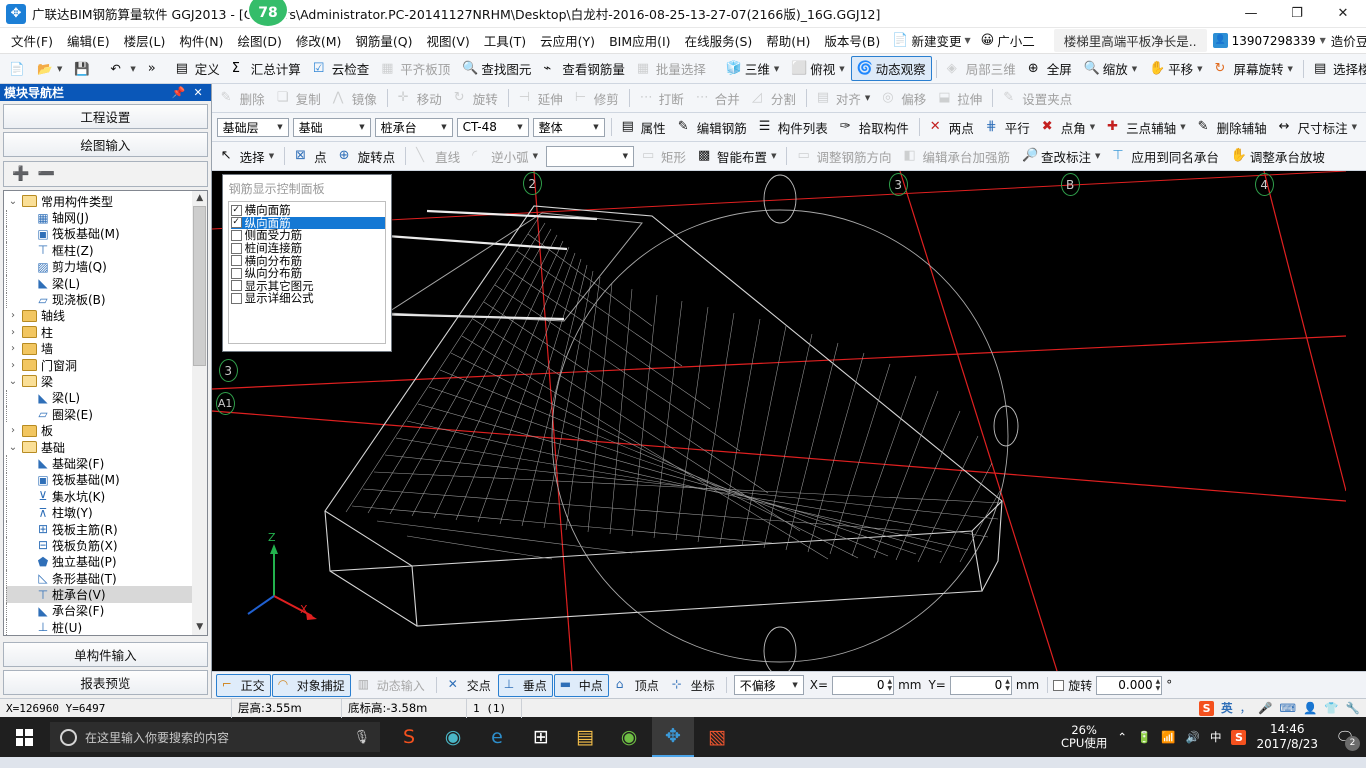  What do you see at coordinates (252, 127) in the screenshot?
I see `combo-floor: 基础层 ▼` at bounding box center [252, 127].